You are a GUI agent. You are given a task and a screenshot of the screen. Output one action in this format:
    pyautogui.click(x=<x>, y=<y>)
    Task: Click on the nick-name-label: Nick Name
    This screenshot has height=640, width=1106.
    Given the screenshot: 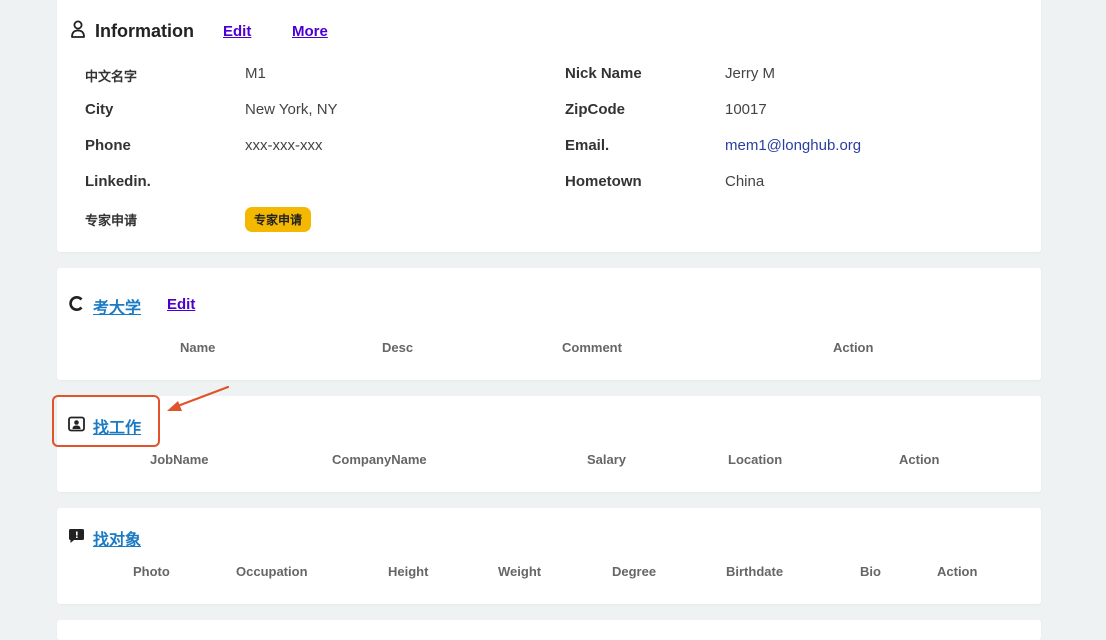 What is the action you would take?
    pyautogui.click(x=603, y=73)
    